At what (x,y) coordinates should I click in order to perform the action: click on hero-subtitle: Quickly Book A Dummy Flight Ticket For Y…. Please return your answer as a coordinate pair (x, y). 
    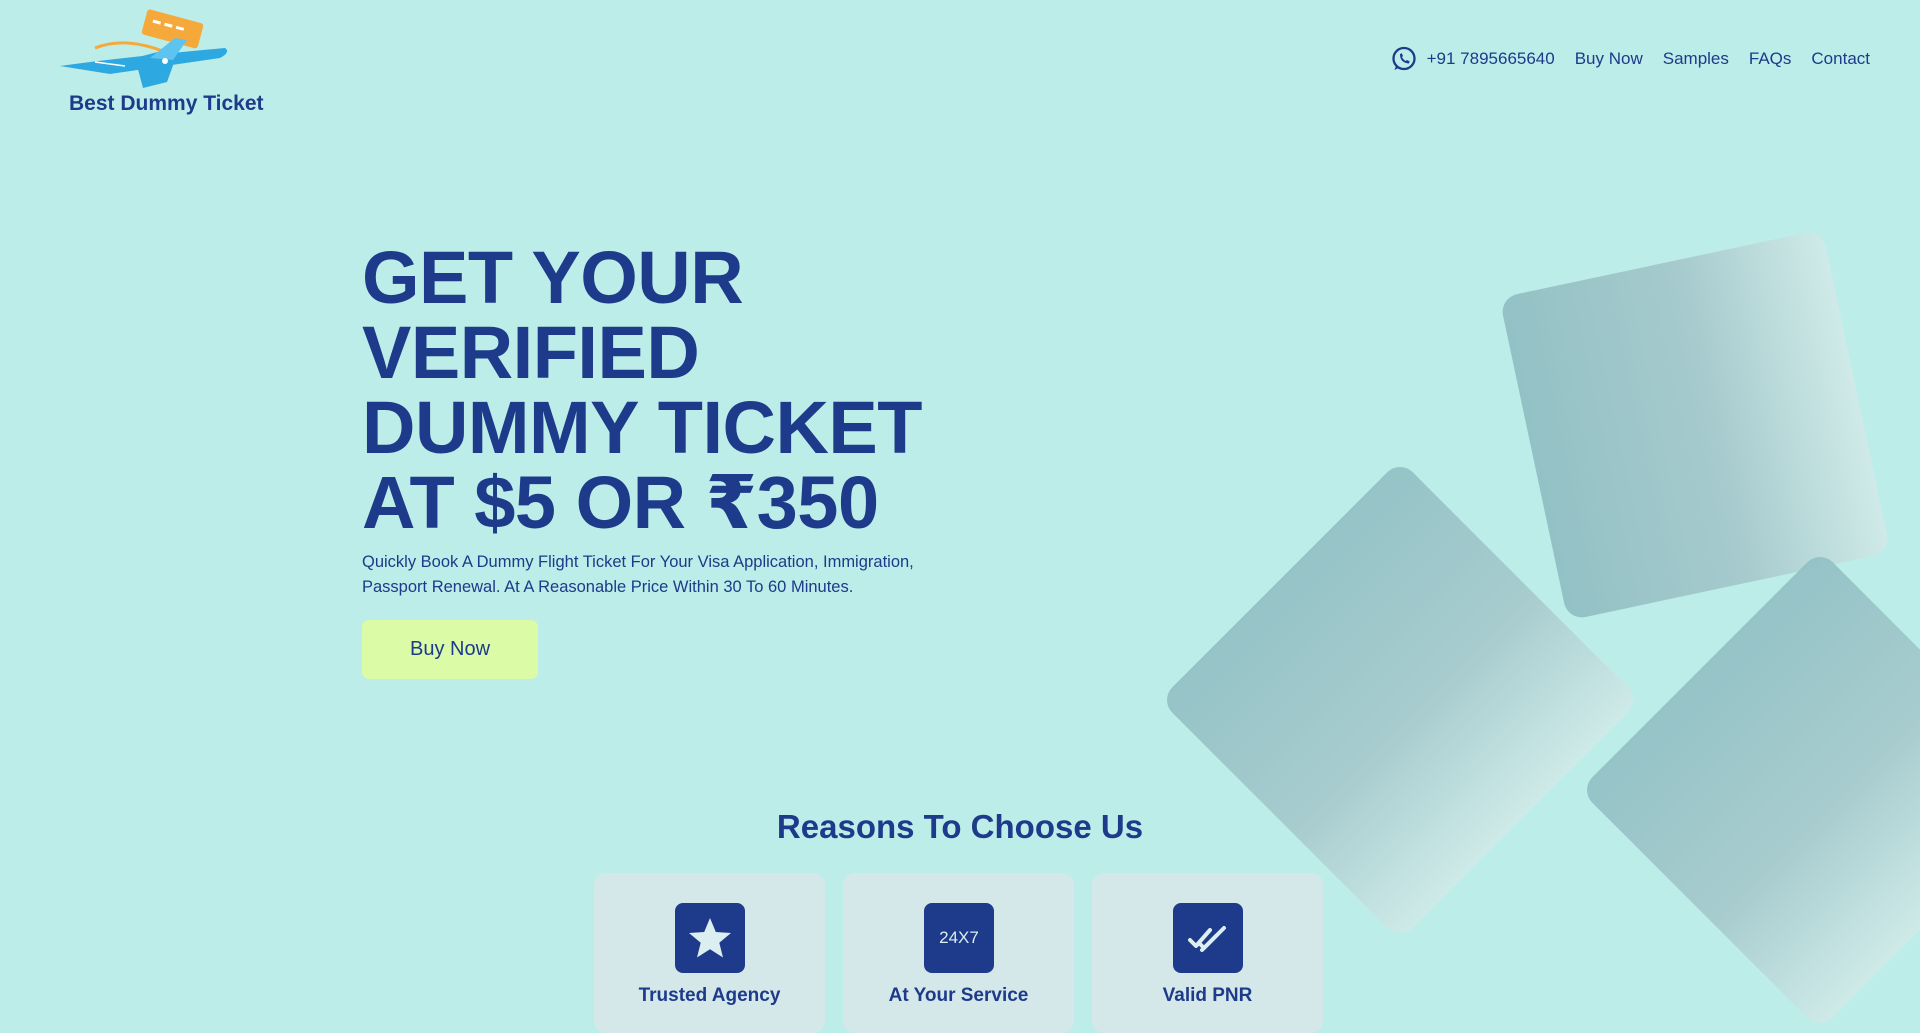
    Looking at the image, I should click on (638, 574).